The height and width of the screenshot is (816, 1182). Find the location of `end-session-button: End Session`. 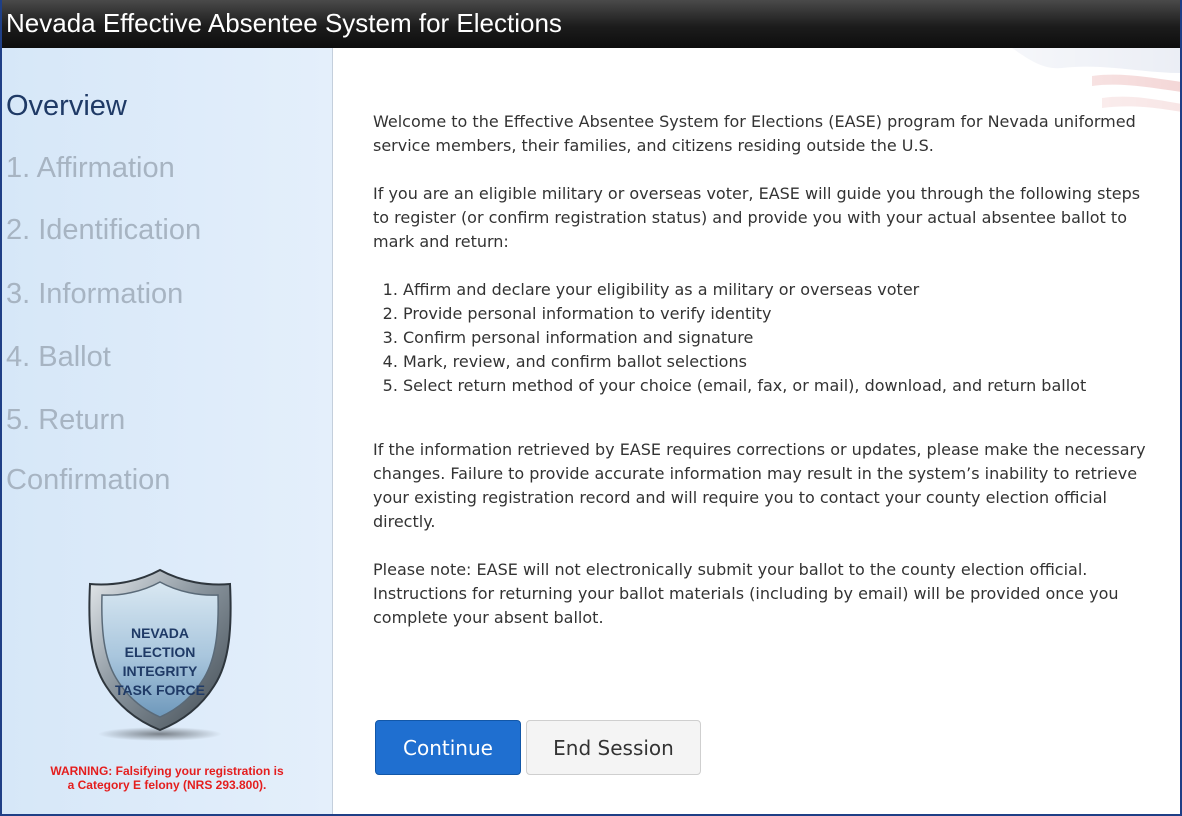

end-session-button: End Session is located at coordinates (613, 747).